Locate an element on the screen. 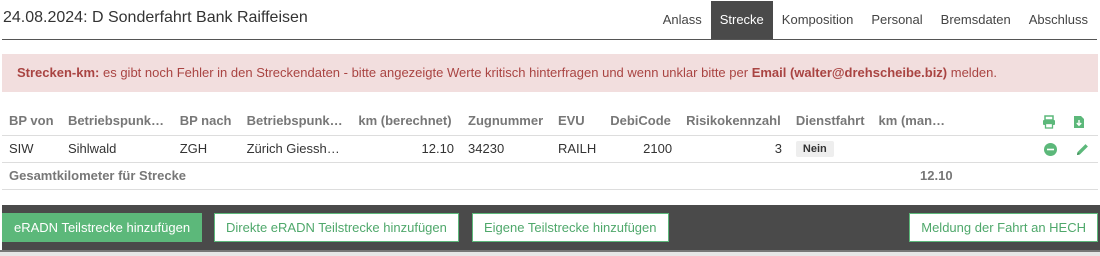 Image resolution: width=1100 pixels, height=256 pixels. remove-cell is located at coordinates (1050, 149).